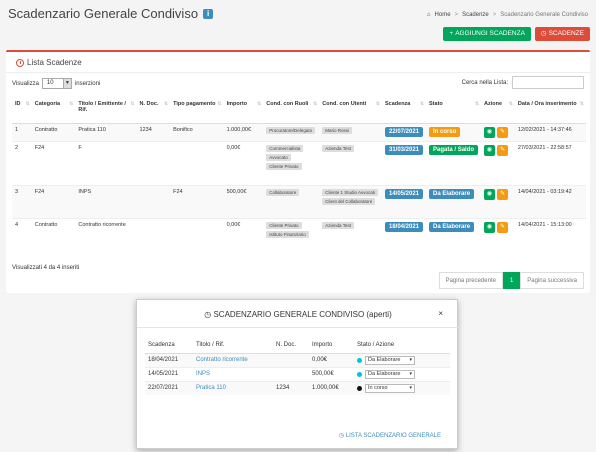 Image resolution: width=596 pixels, height=452 pixels. Describe the element at coordinates (404, 162) in the screenshot. I see `cell-scadenza: 31/03/2021` at that location.